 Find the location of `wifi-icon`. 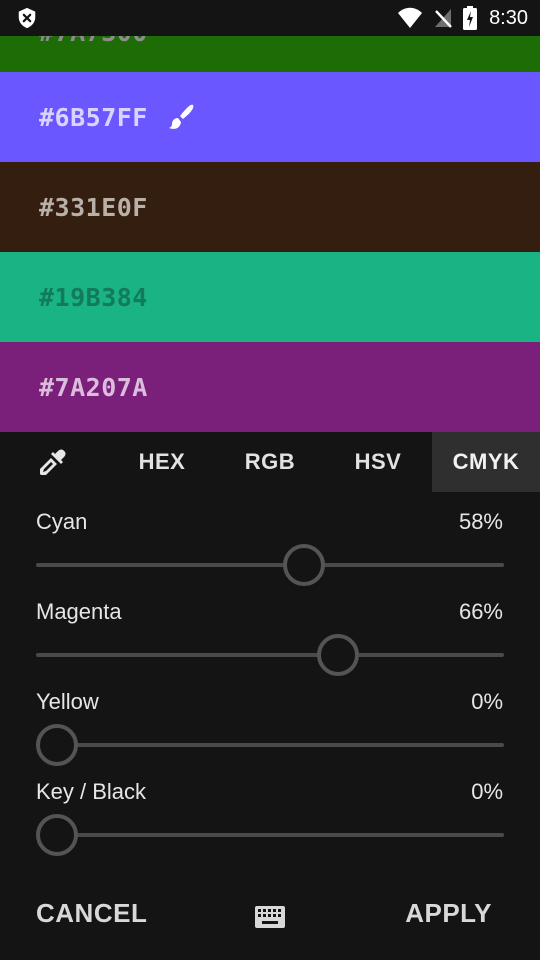

wifi-icon is located at coordinates (410, 17).